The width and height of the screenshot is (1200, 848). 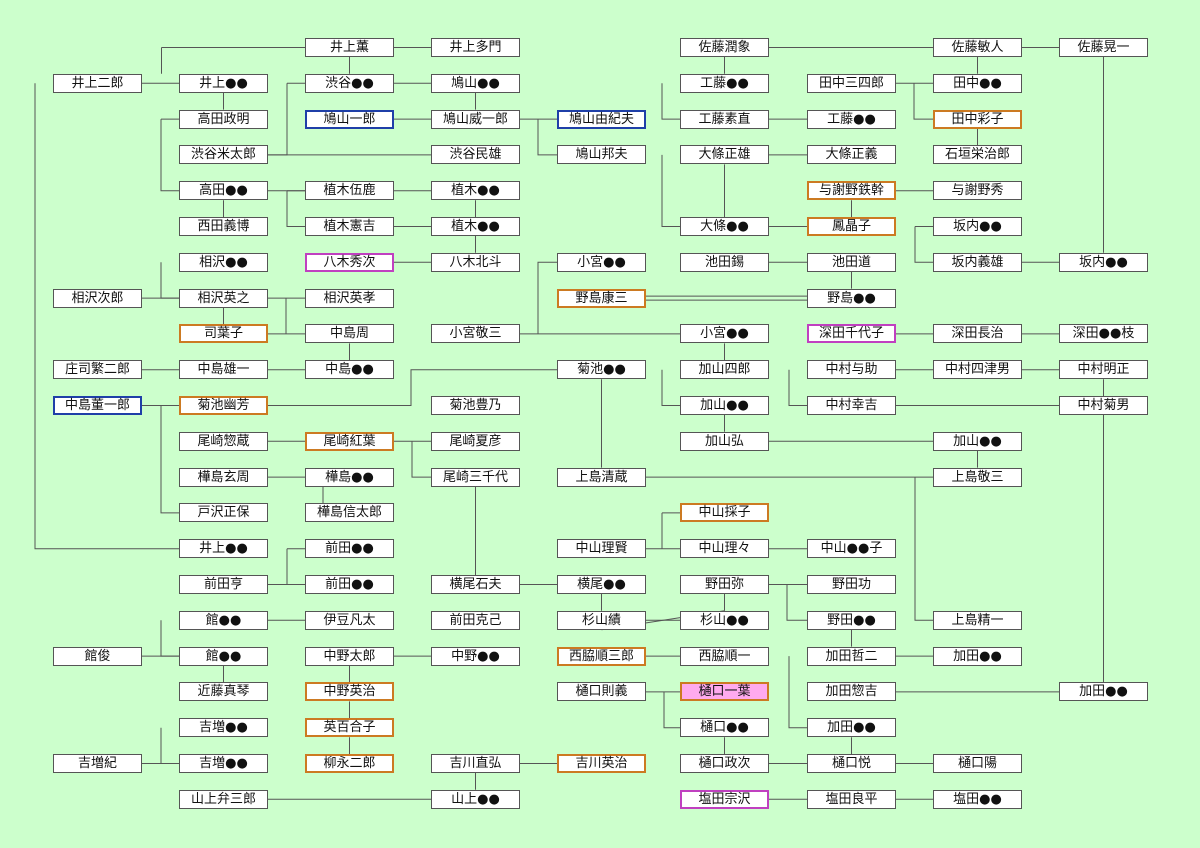 I want to click on person-box-d09: 菊池豊乃, so click(x=475, y=405).